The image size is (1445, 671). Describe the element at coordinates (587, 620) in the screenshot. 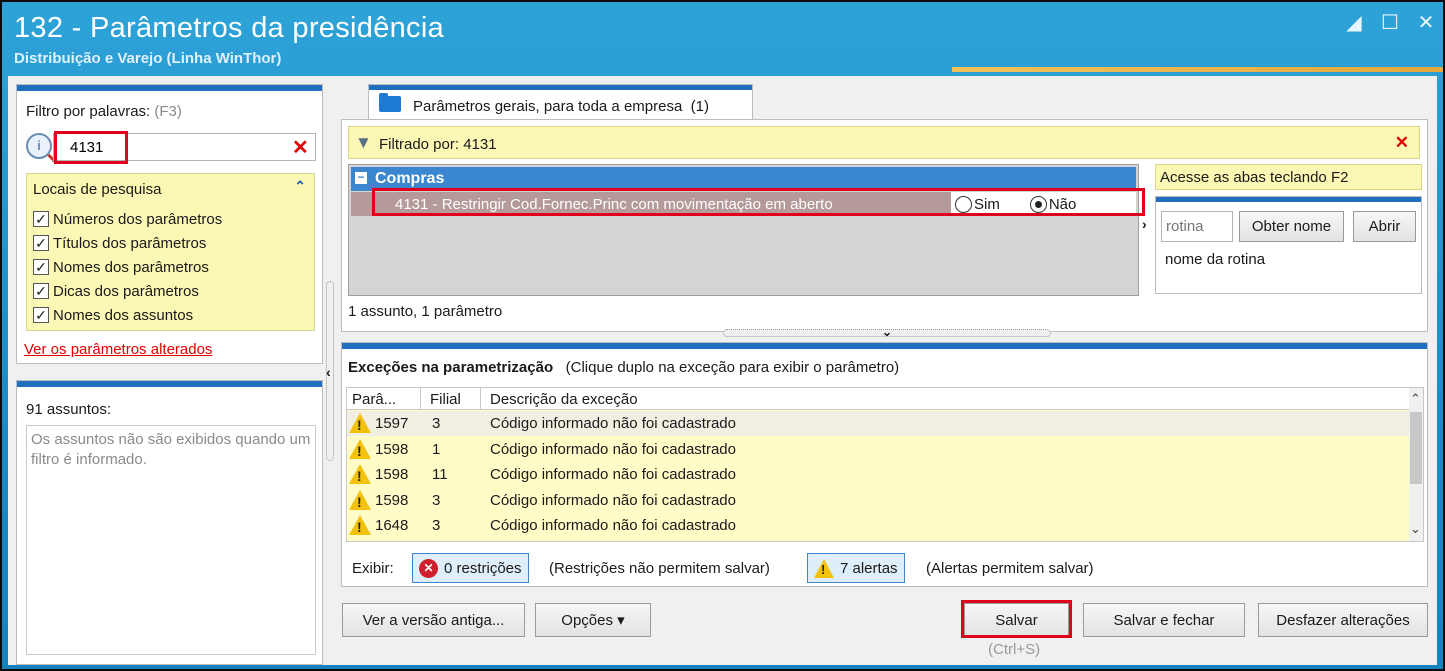

I see `options-label: Opções` at that location.